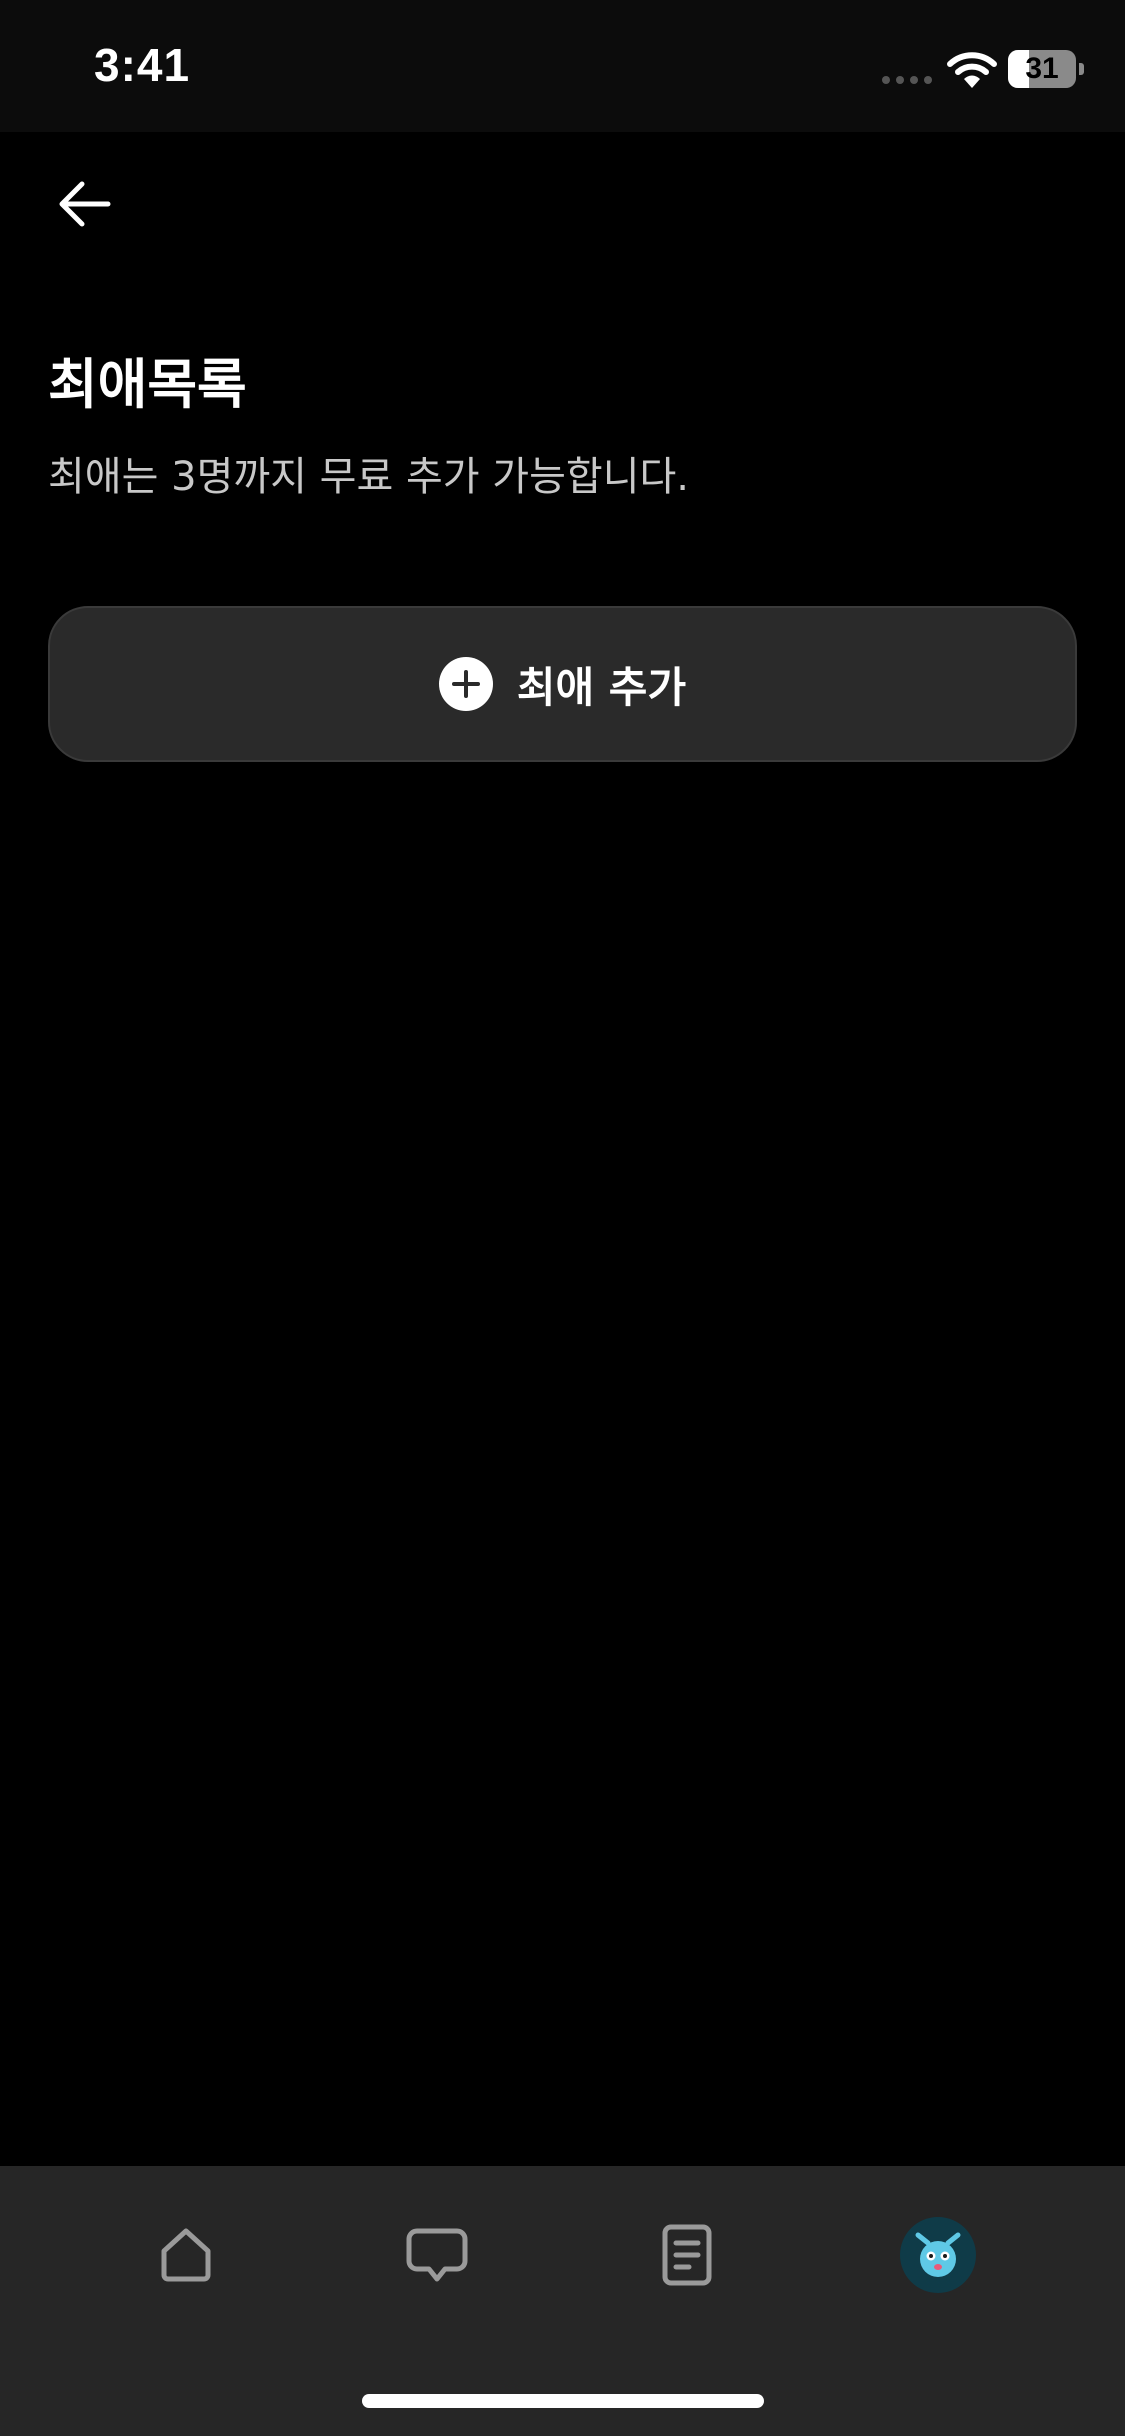  I want to click on avatar, so click(938, 2255).